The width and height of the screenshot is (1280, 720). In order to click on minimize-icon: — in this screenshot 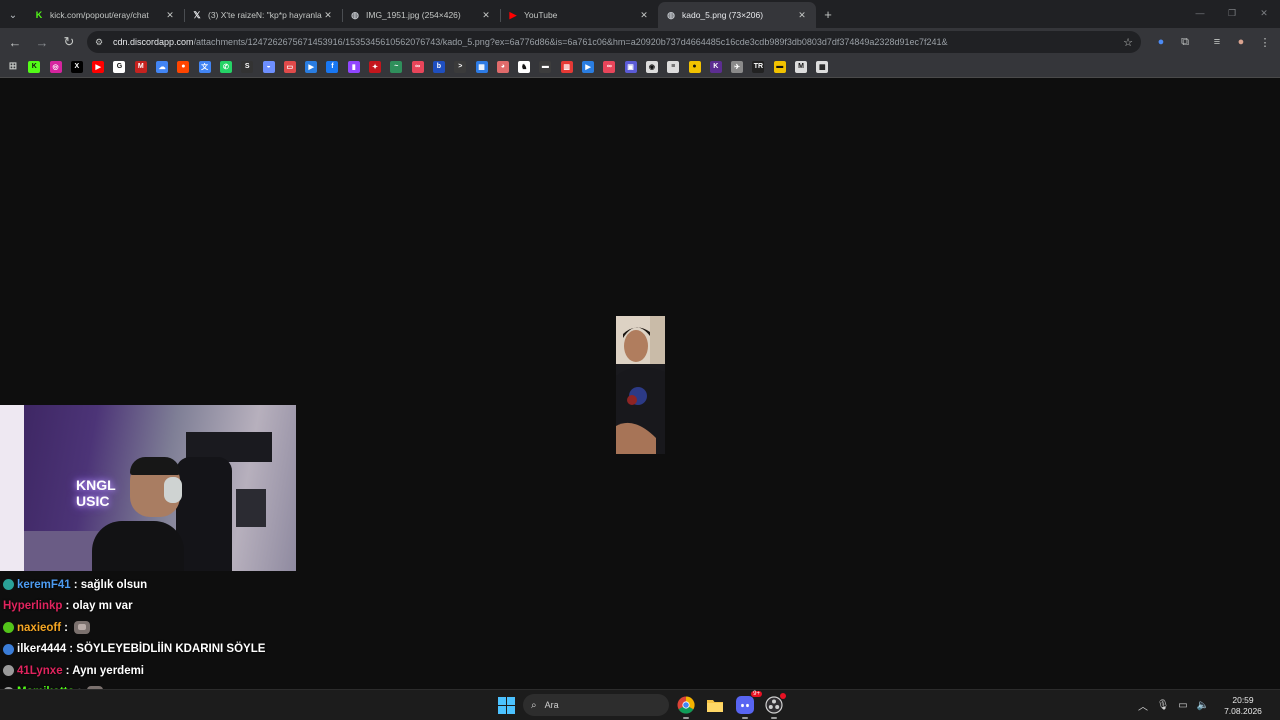, I will do `click(1200, 13)`.